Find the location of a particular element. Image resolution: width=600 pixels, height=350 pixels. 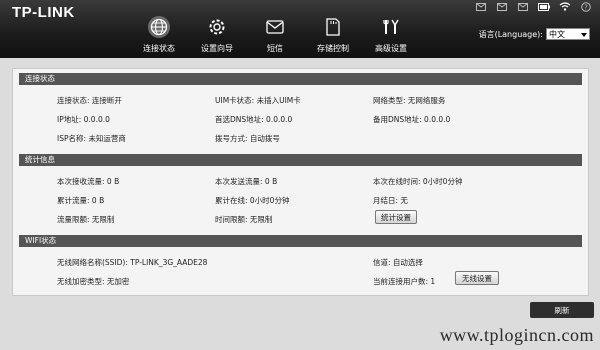

language-label: 语言(Language): is located at coordinates (510, 34).